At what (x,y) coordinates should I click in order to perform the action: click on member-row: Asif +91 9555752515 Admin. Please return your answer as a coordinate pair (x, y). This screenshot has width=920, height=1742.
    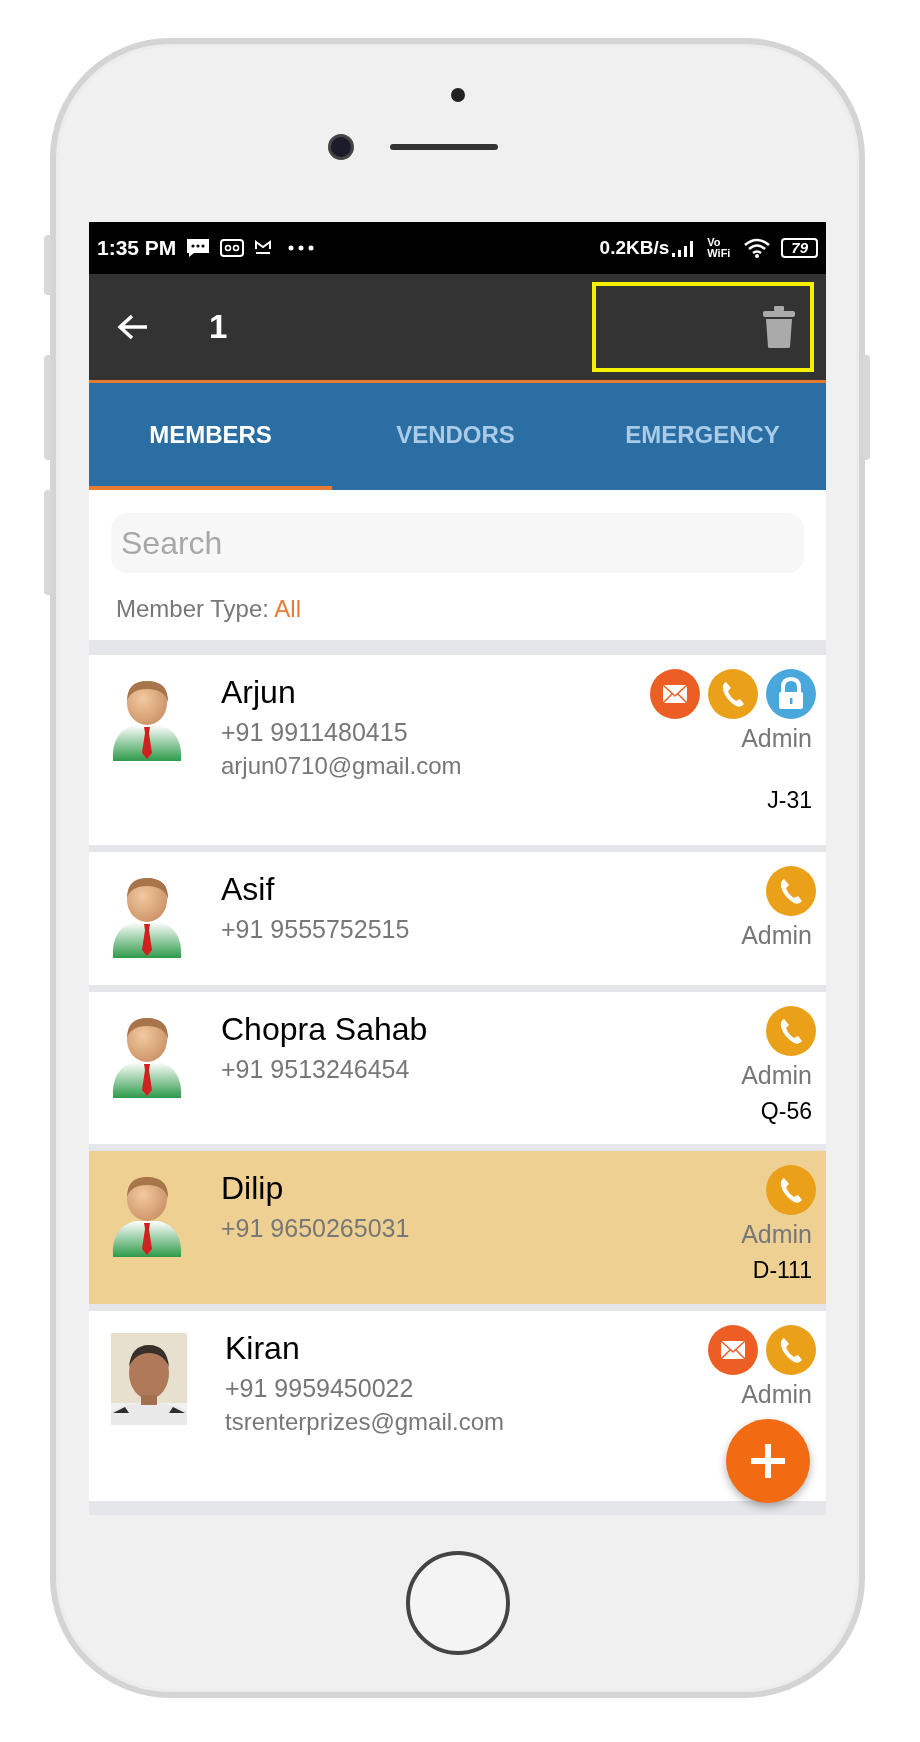
    Looking at the image, I should click on (457, 918).